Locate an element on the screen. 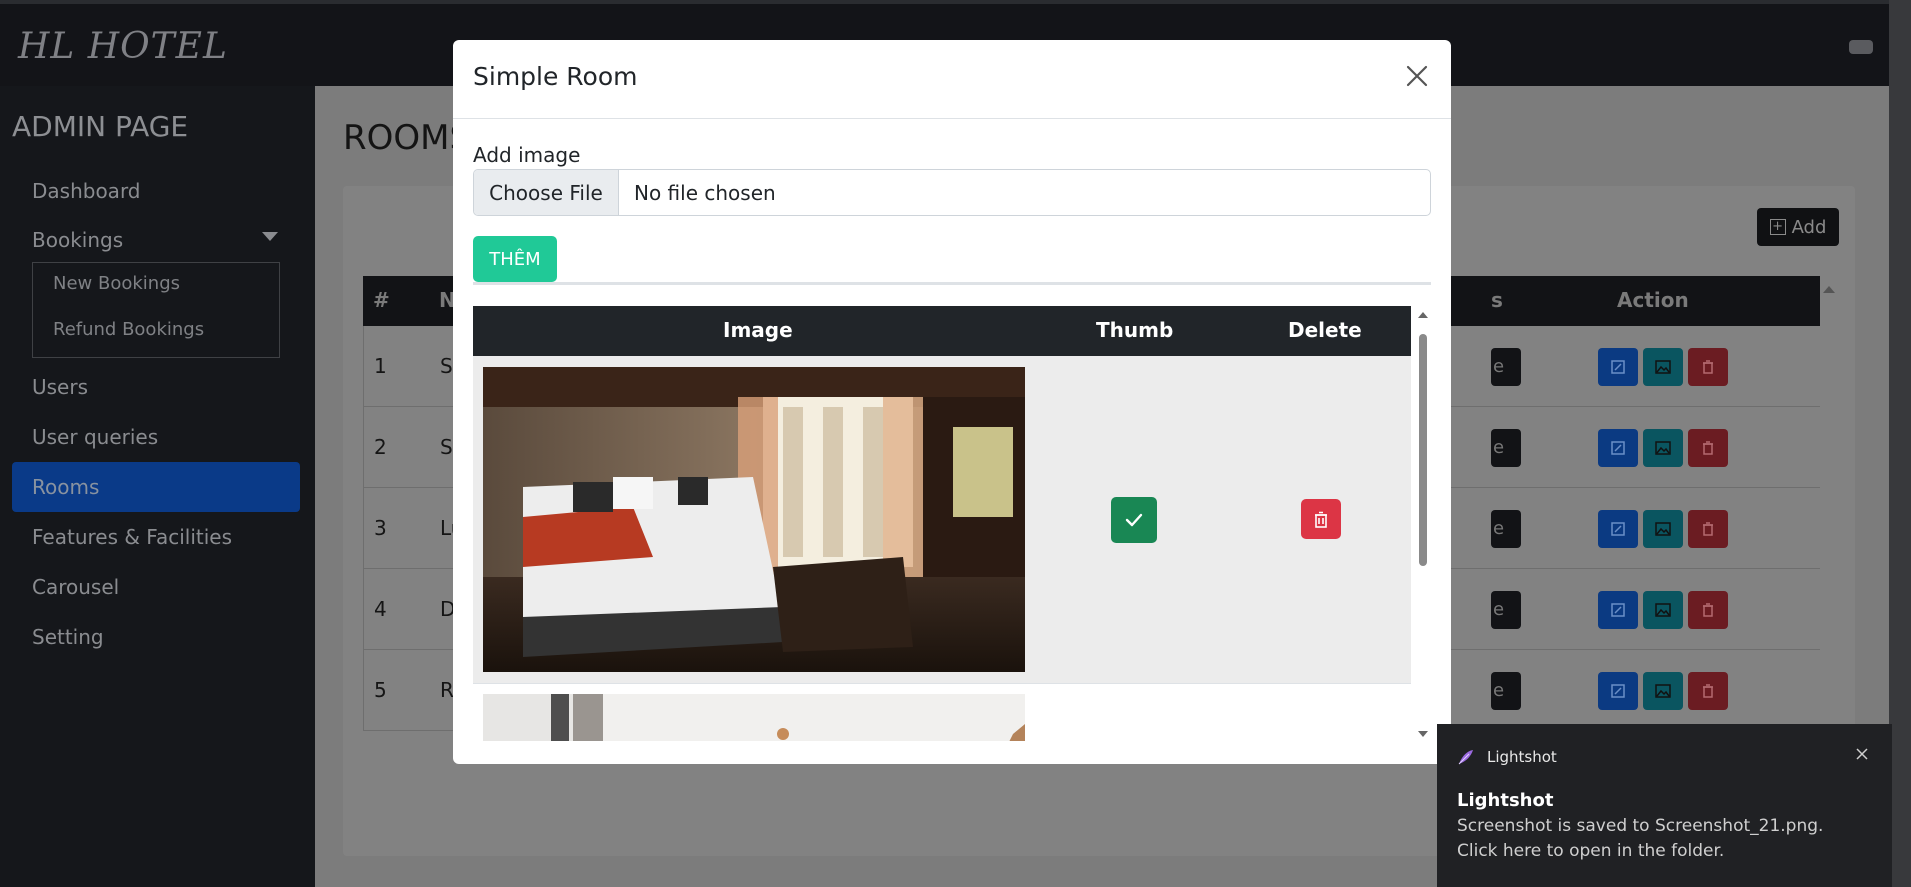  scroll-down-icon is located at coordinates (1423, 734).